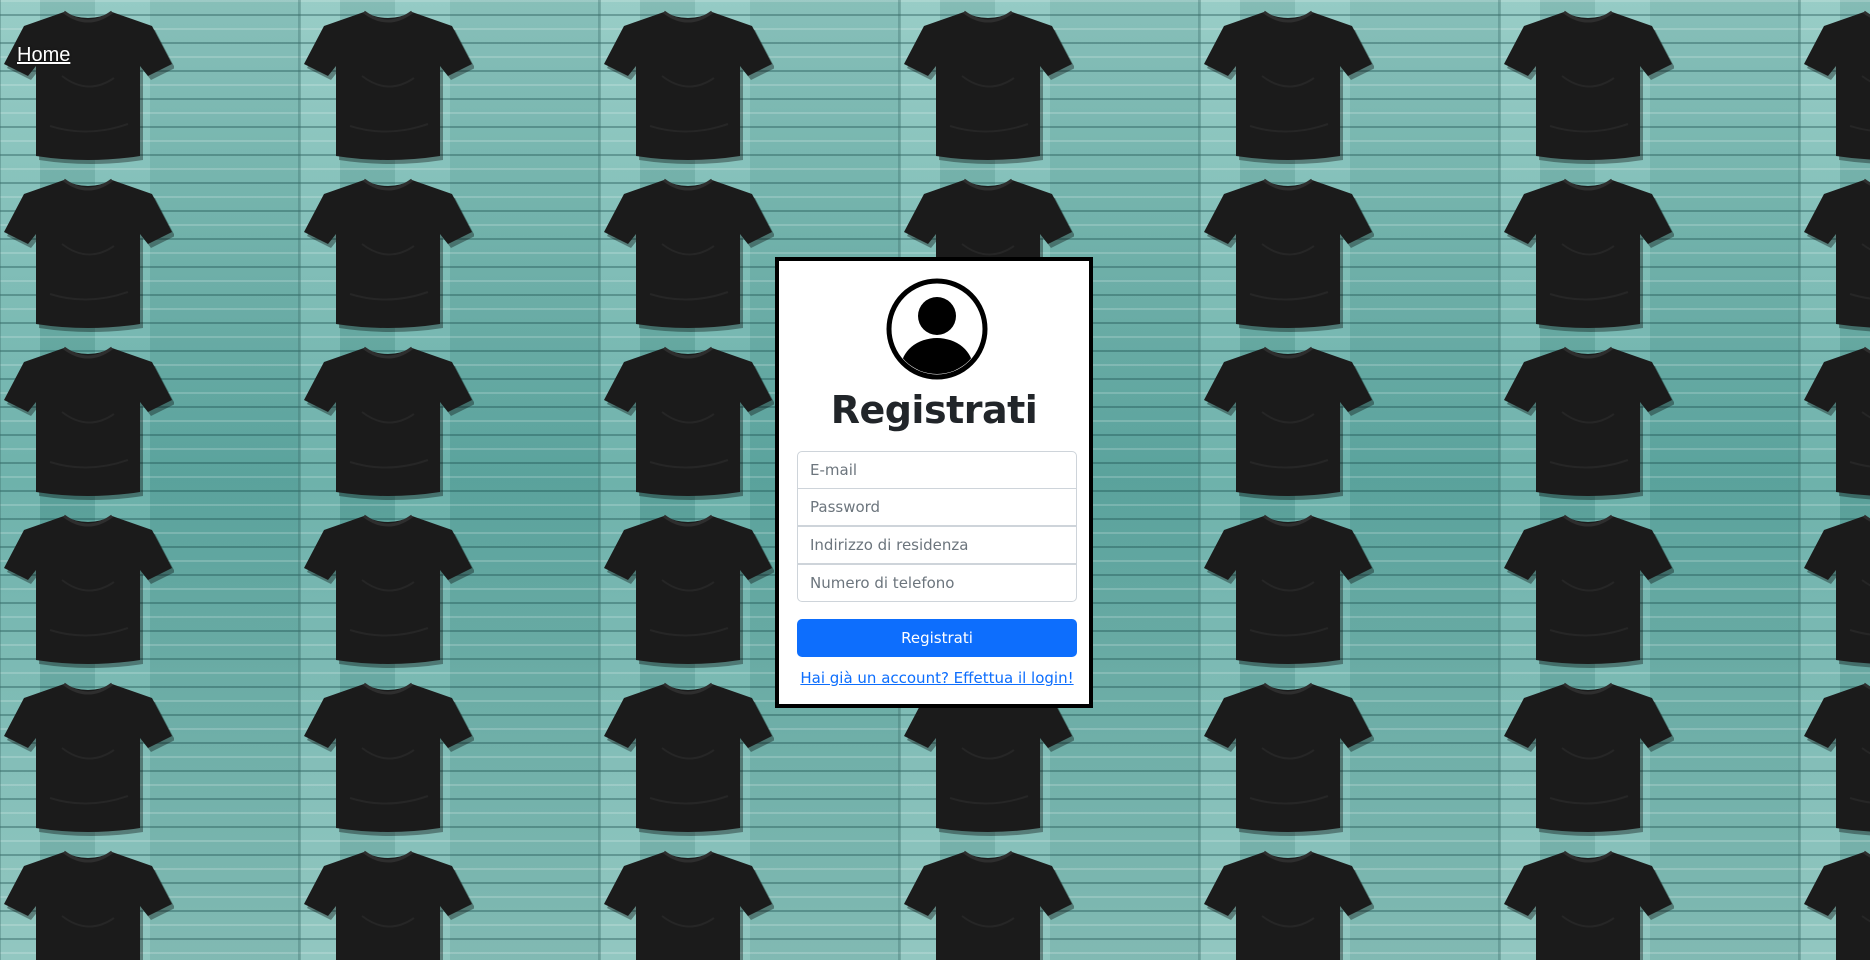 Image resolution: width=1870 pixels, height=960 pixels. What do you see at coordinates (934, 410) in the screenshot?
I see `page-title: Registrati` at bounding box center [934, 410].